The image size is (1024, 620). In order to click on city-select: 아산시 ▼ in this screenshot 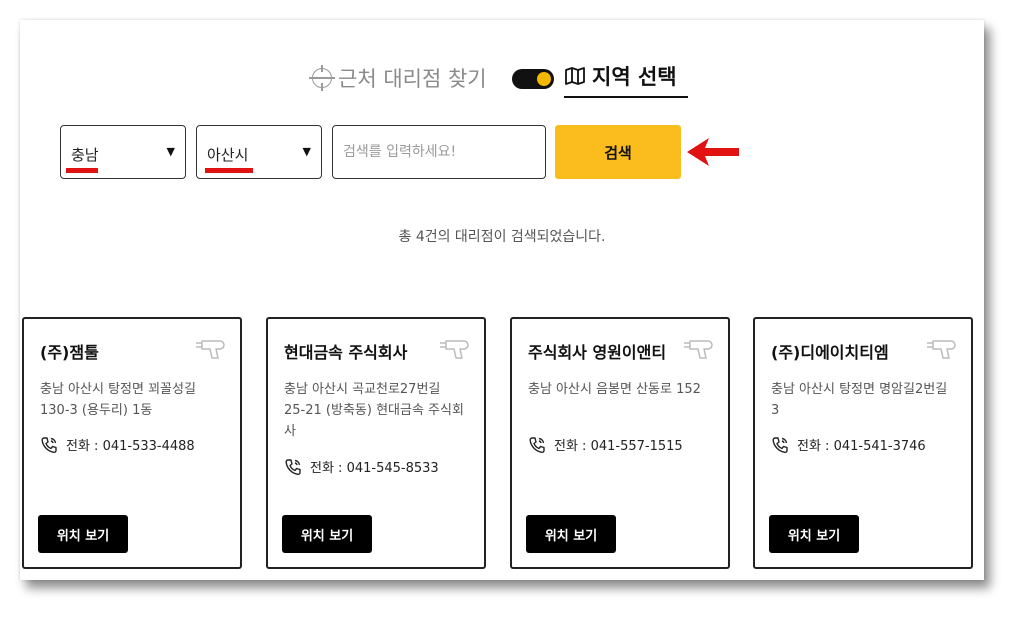, I will do `click(259, 152)`.